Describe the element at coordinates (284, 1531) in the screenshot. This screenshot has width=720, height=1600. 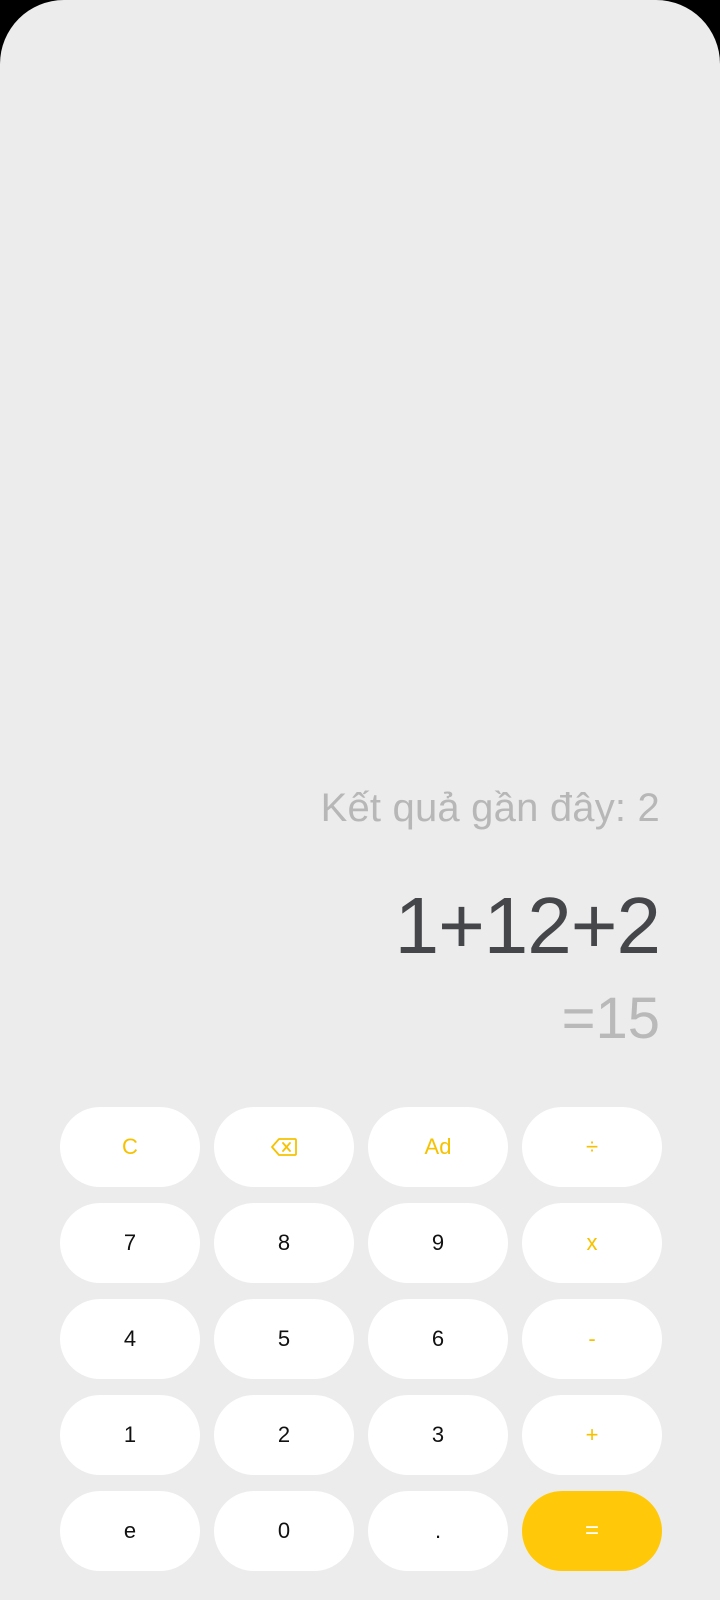
I see `digit-0-button: 0` at that location.